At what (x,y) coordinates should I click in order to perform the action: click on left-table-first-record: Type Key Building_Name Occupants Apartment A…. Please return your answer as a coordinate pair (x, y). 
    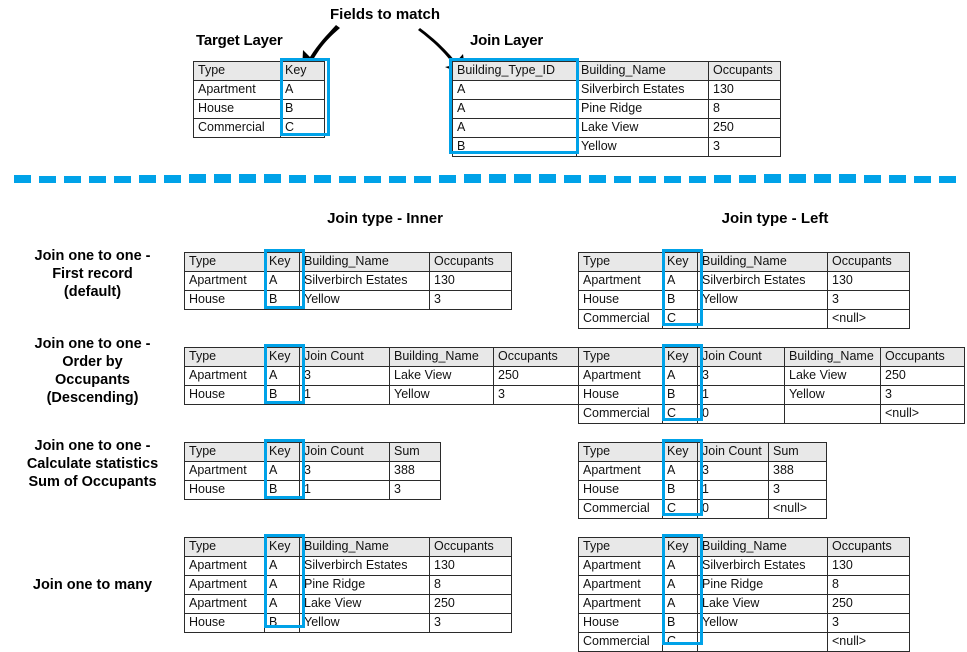
    Looking at the image, I should click on (744, 290).